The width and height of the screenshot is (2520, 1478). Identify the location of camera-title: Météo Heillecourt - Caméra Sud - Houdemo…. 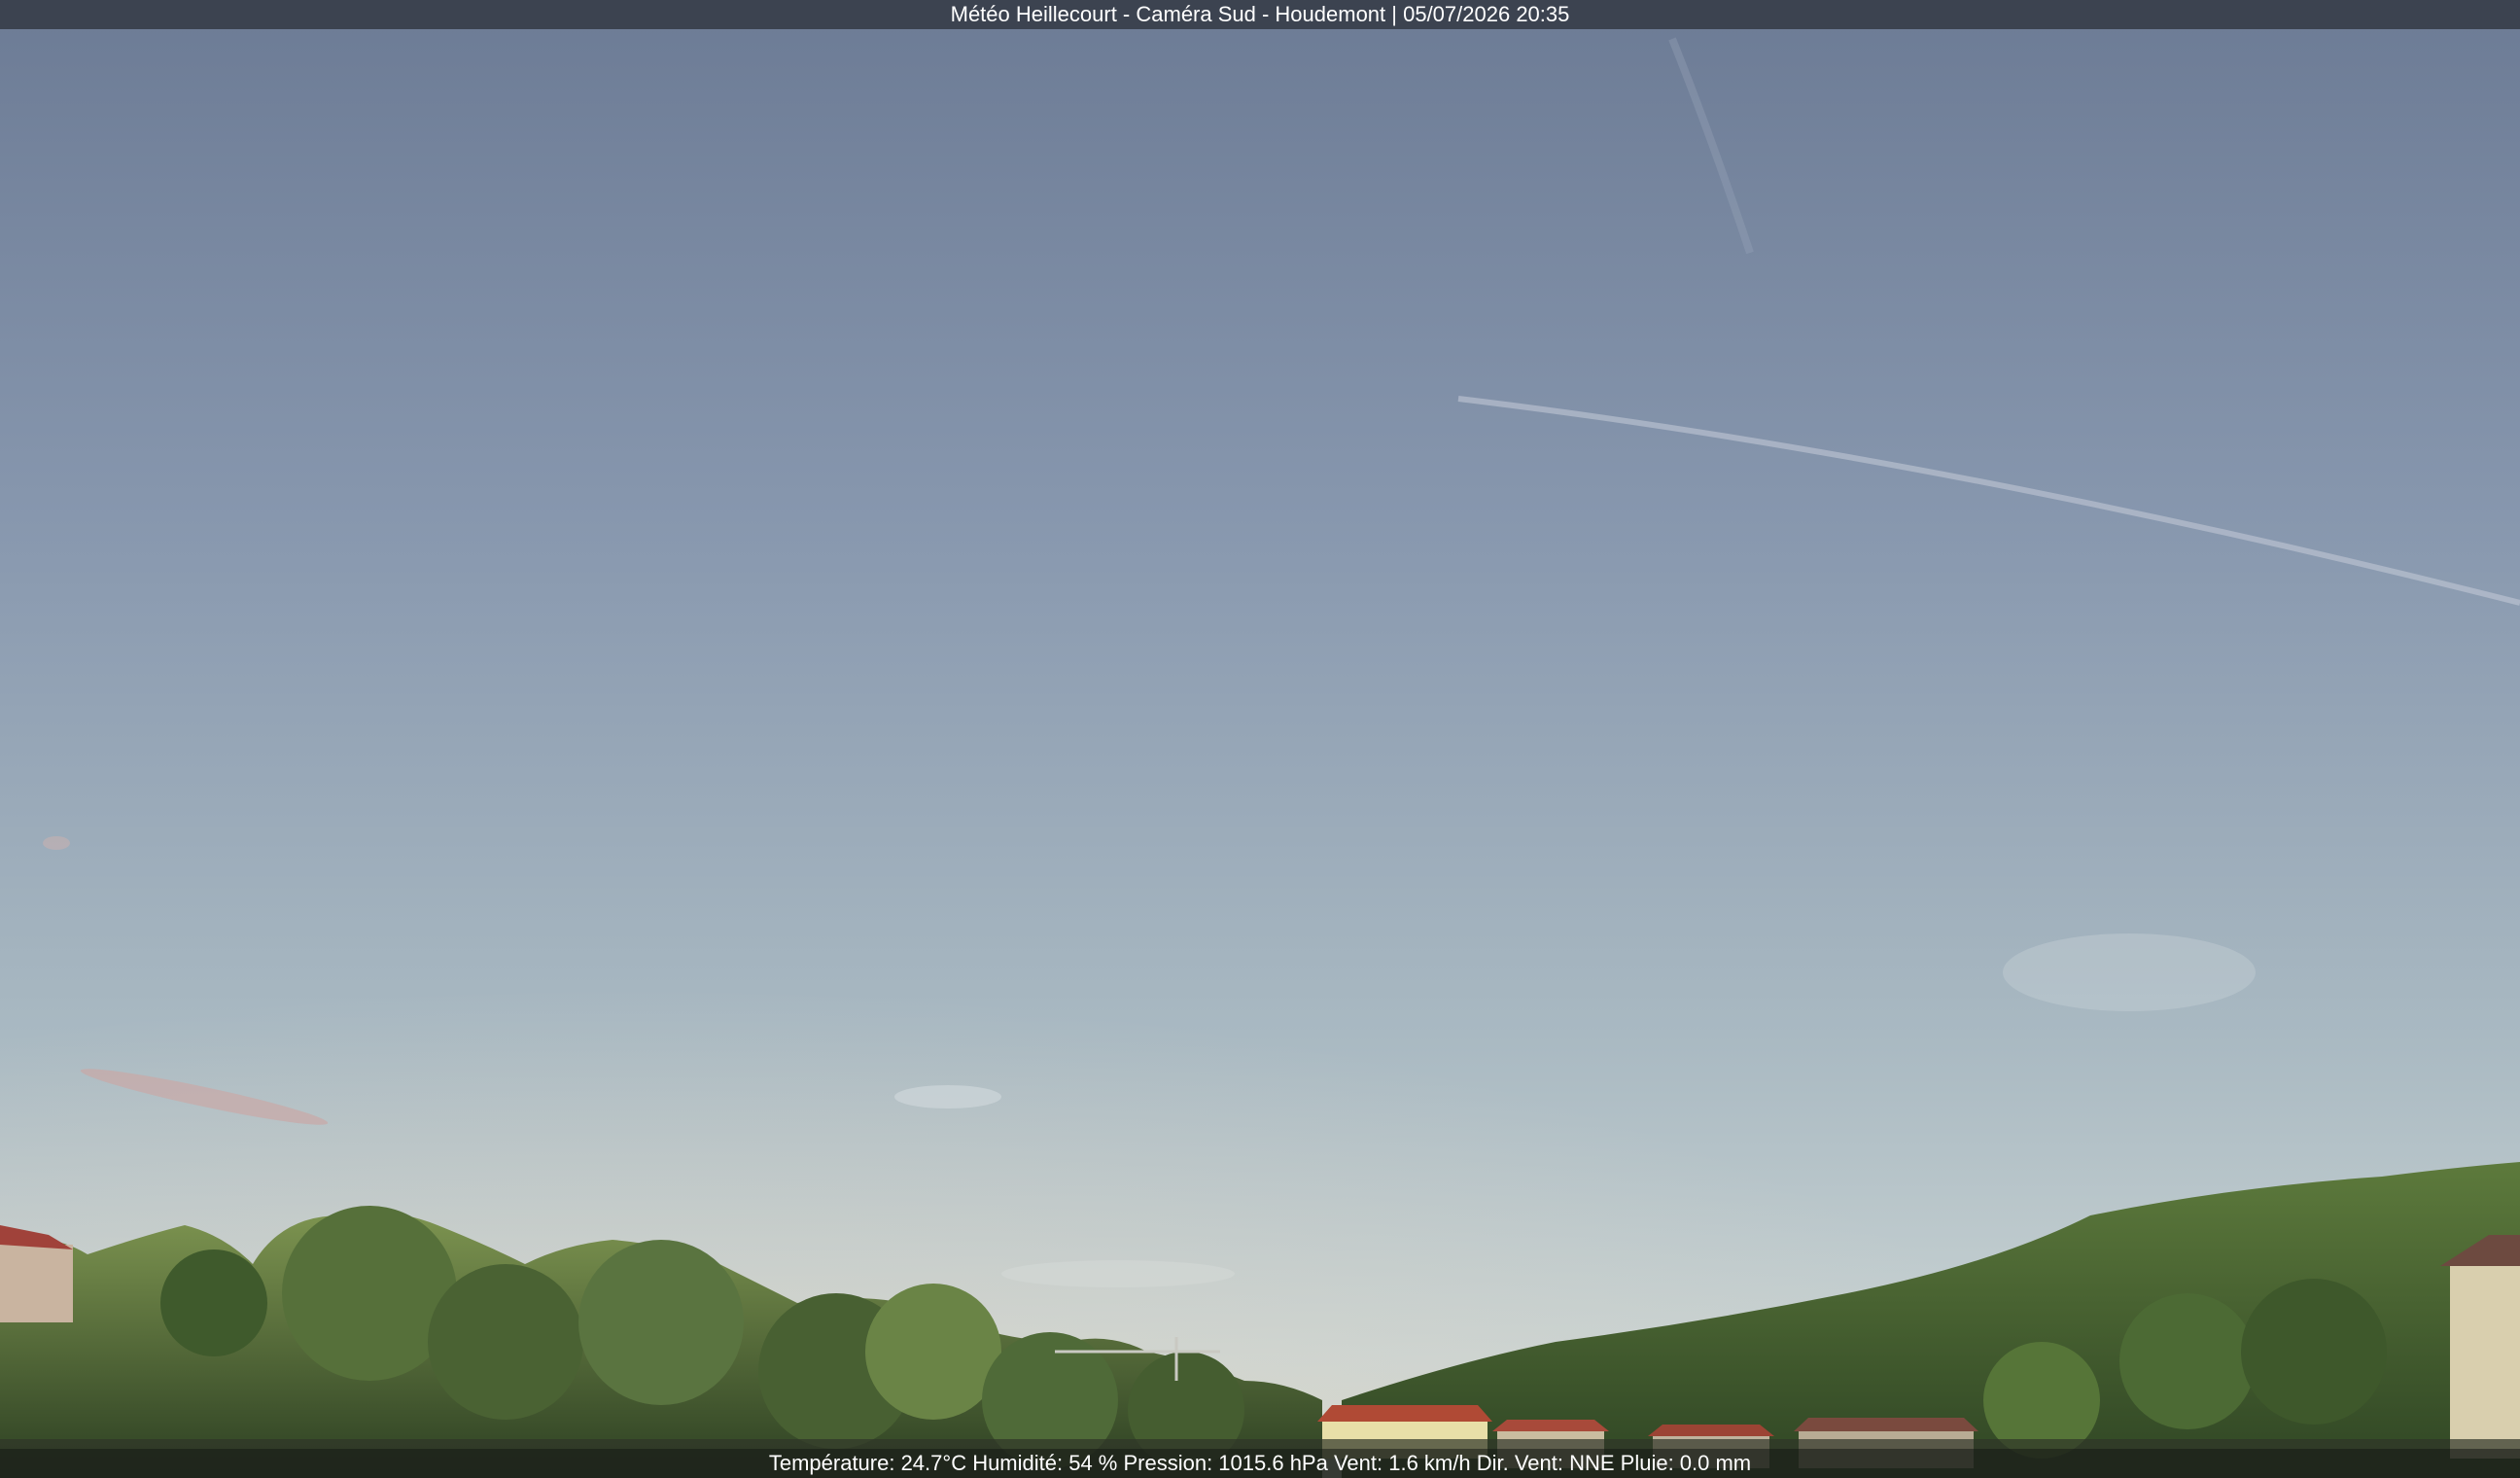
(1260, 14).